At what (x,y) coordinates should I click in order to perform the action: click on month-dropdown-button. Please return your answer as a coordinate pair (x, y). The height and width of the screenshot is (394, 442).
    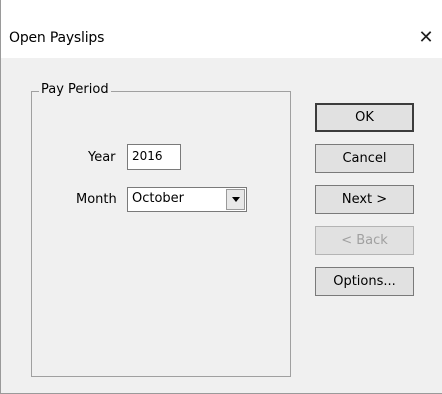
    Looking at the image, I should click on (235, 199).